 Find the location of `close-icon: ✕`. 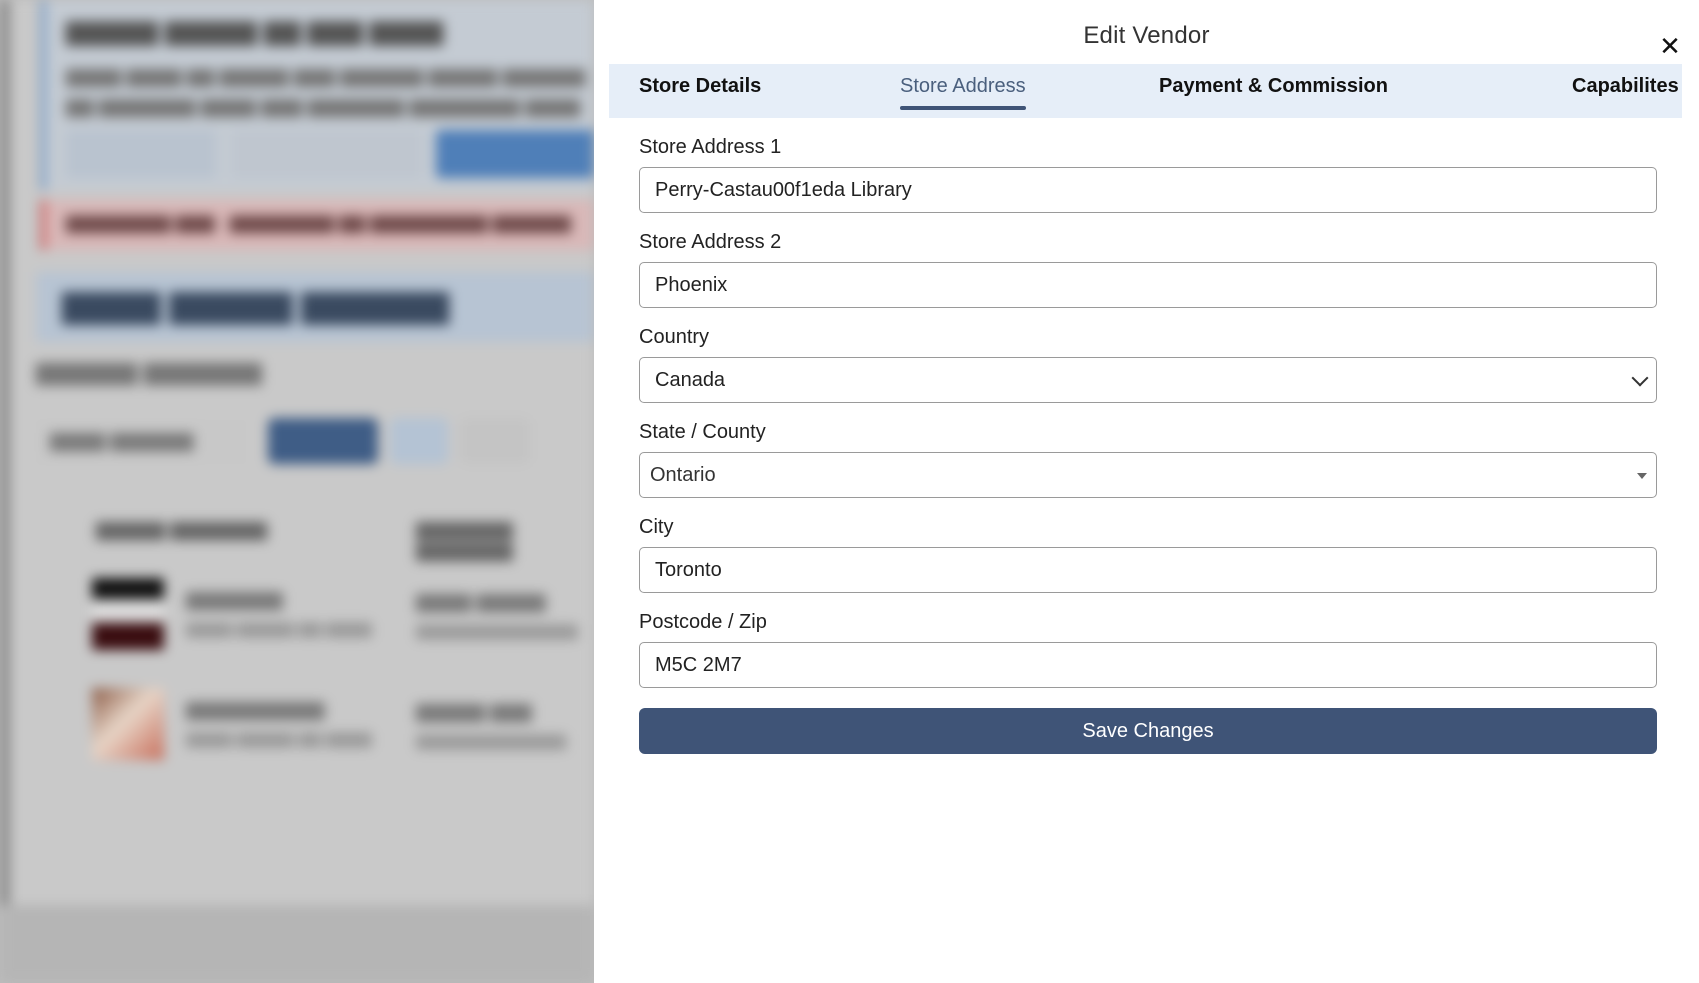

close-icon: ✕ is located at coordinates (1670, 46).